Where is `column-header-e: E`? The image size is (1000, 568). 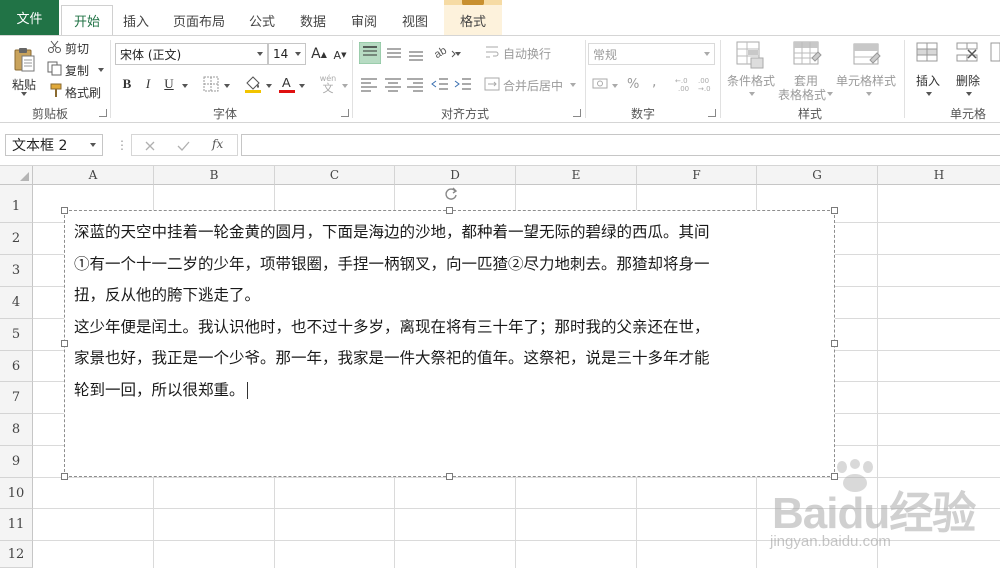 column-header-e: E is located at coordinates (576, 175).